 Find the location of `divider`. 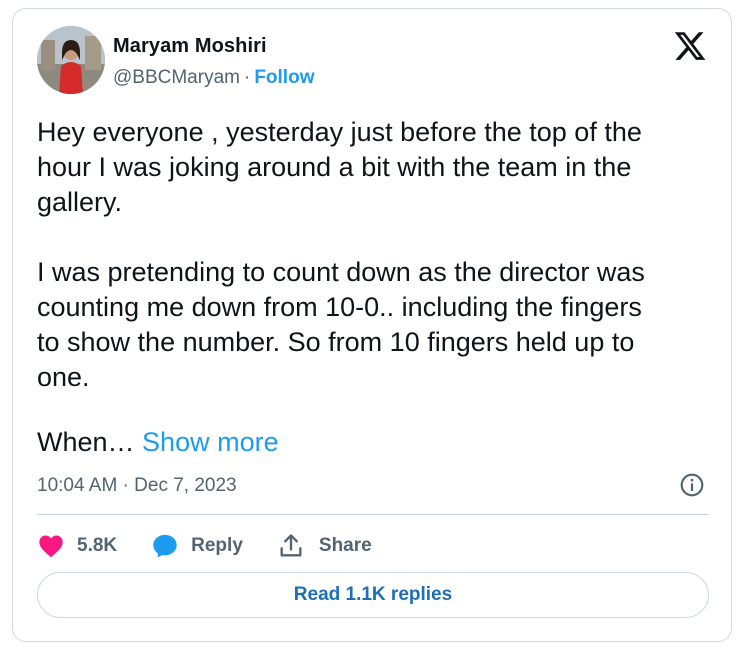

divider is located at coordinates (373, 514).